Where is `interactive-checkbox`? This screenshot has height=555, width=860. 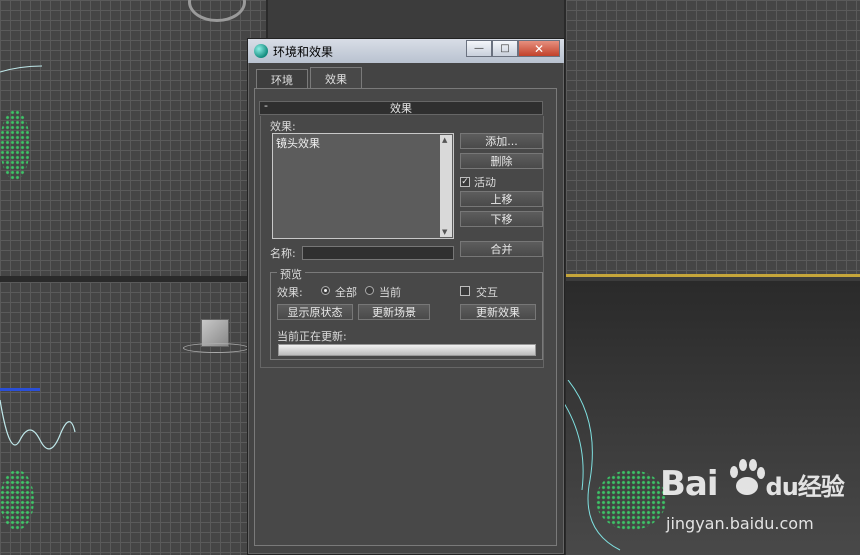 interactive-checkbox is located at coordinates (465, 291).